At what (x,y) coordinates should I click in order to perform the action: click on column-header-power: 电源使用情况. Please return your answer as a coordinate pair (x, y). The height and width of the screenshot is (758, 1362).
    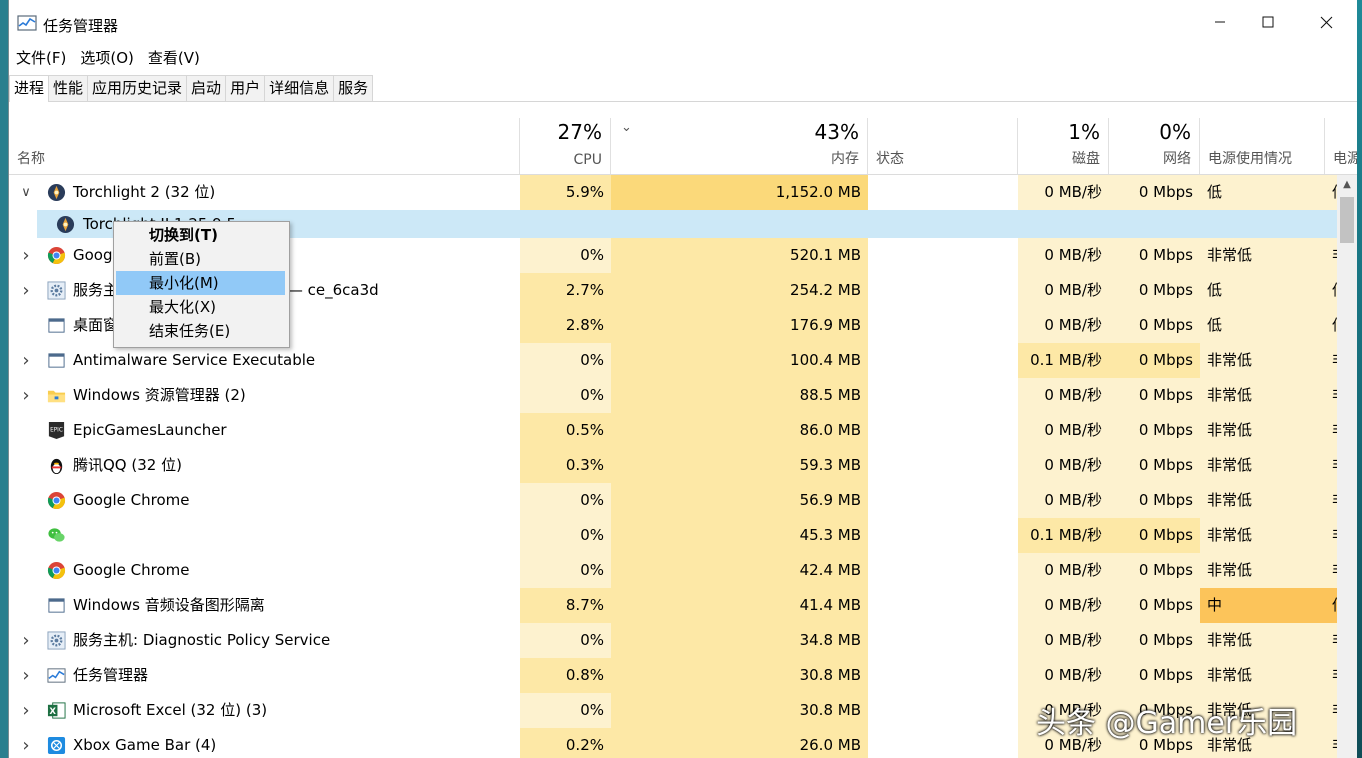
    Looking at the image, I should click on (1262, 146).